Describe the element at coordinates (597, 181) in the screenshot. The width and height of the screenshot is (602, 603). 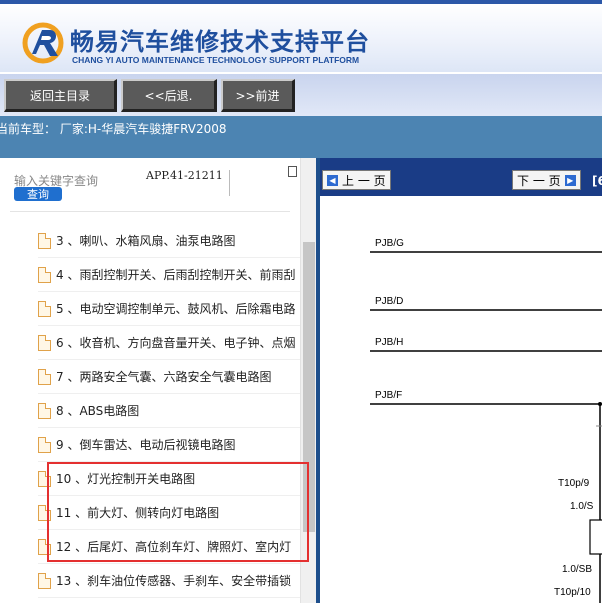
I see `page-indicator: [6` at that location.